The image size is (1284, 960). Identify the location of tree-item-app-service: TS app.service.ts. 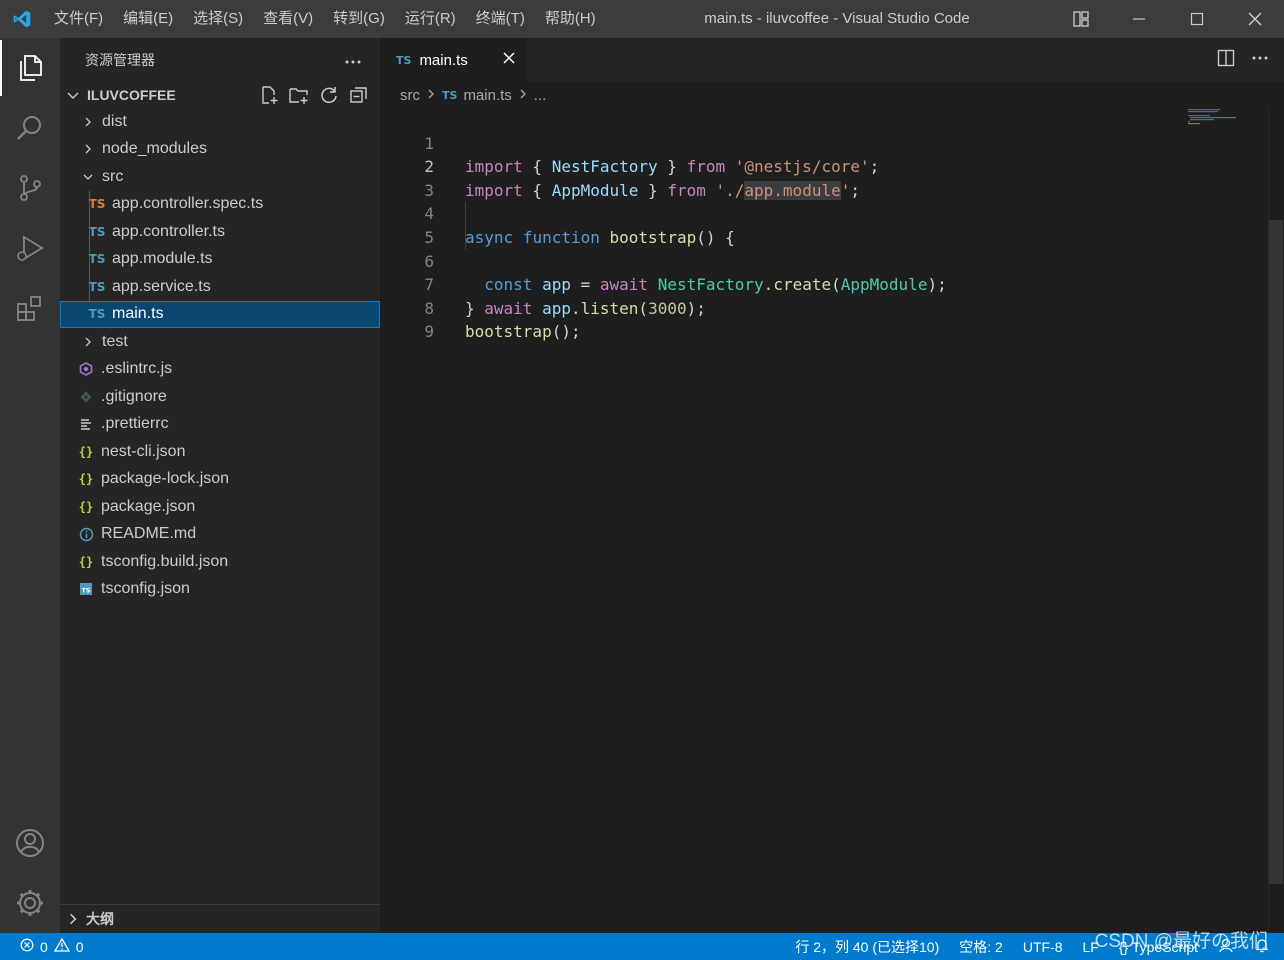
(220, 287).